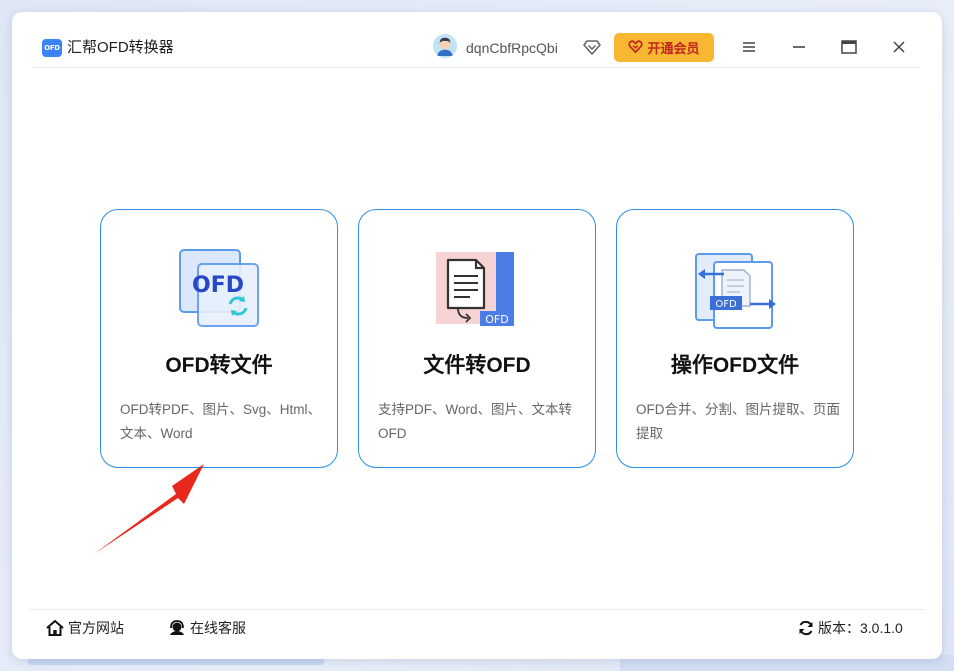  What do you see at coordinates (445, 46) in the screenshot?
I see `user-avatar` at bounding box center [445, 46].